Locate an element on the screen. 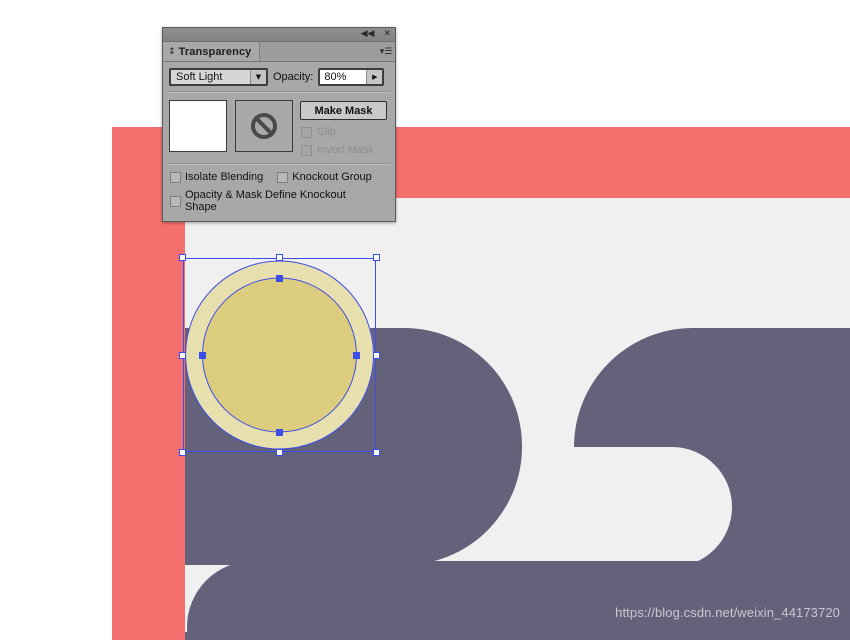 The width and height of the screenshot is (850, 640). panel-titlebar: ◀◀ ✕ is located at coordinates (279, 35).